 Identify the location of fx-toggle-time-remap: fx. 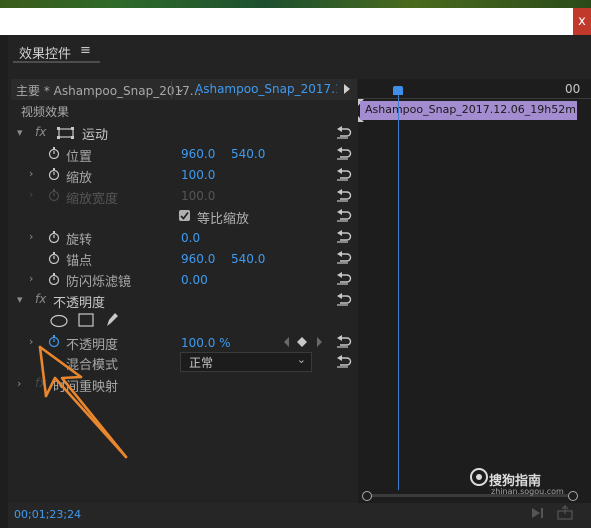
(41, 383).